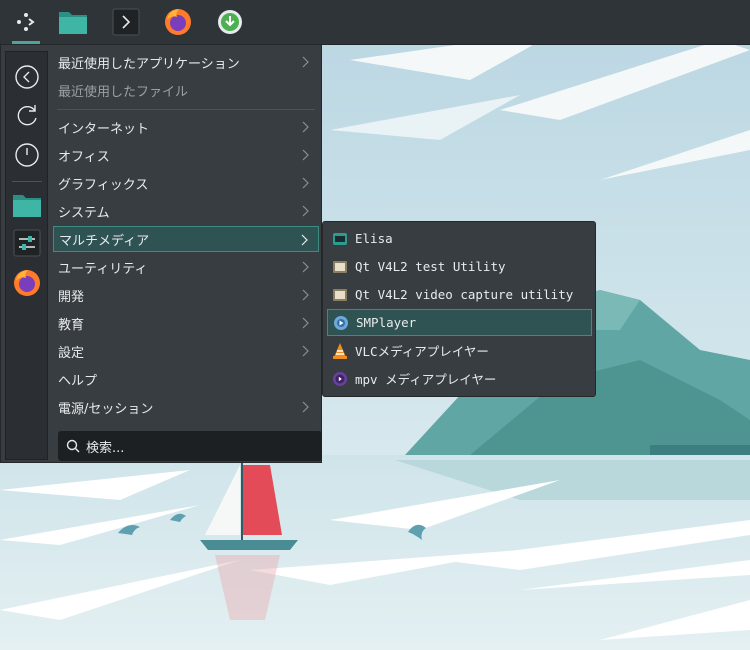 This screenshot has width=750, height=650. I want to click on terminal-icon, so click(126, 22).